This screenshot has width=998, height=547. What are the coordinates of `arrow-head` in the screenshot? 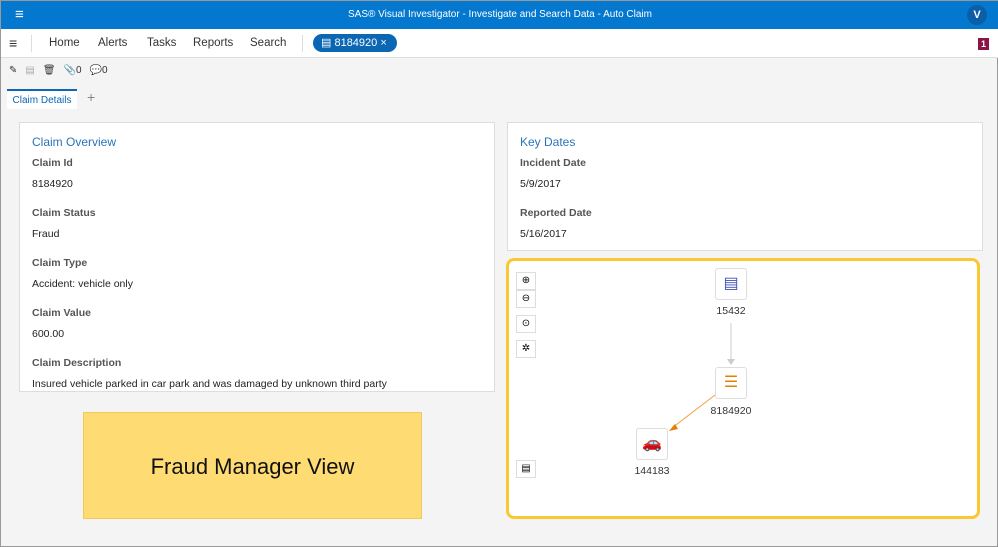 It's located at (731, 362).